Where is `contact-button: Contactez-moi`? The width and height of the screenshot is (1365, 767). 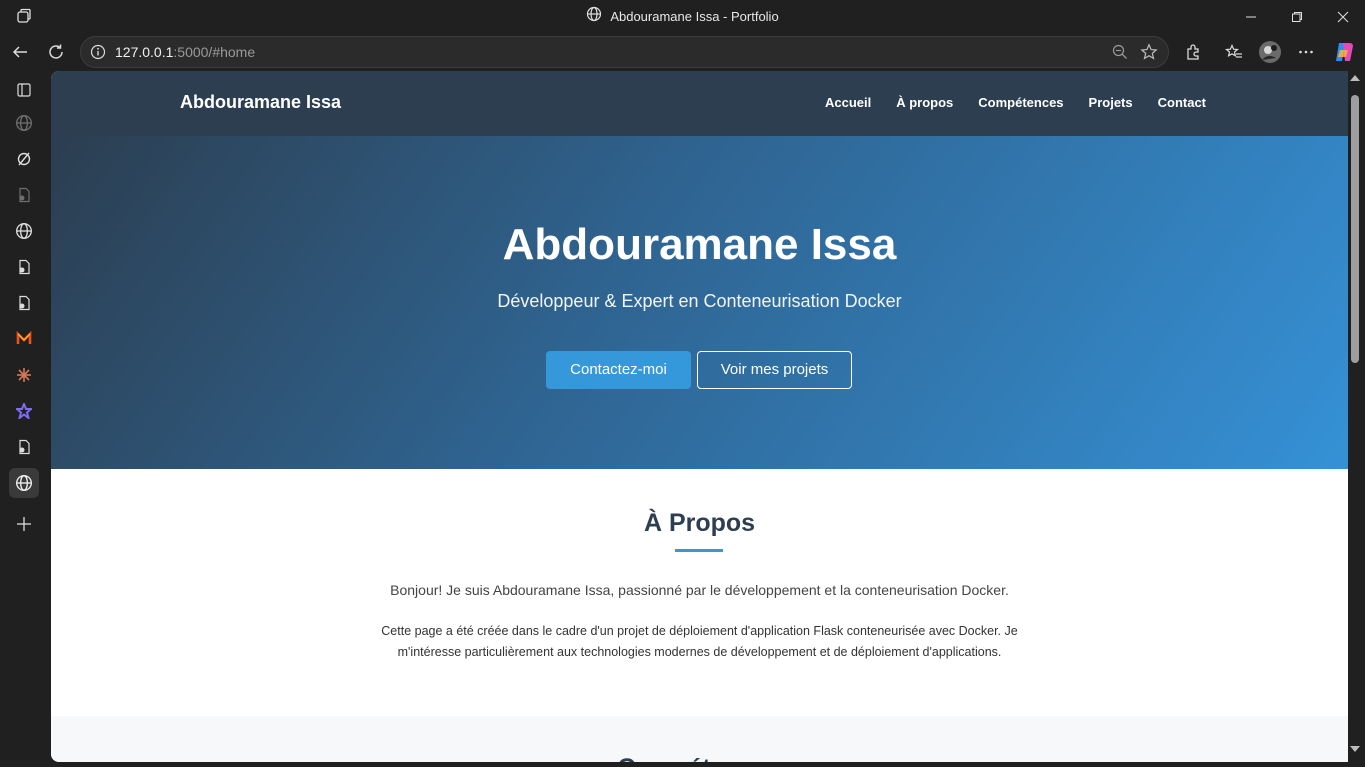
contact-button: Contactez-moi is located at coordinates (618, 370).